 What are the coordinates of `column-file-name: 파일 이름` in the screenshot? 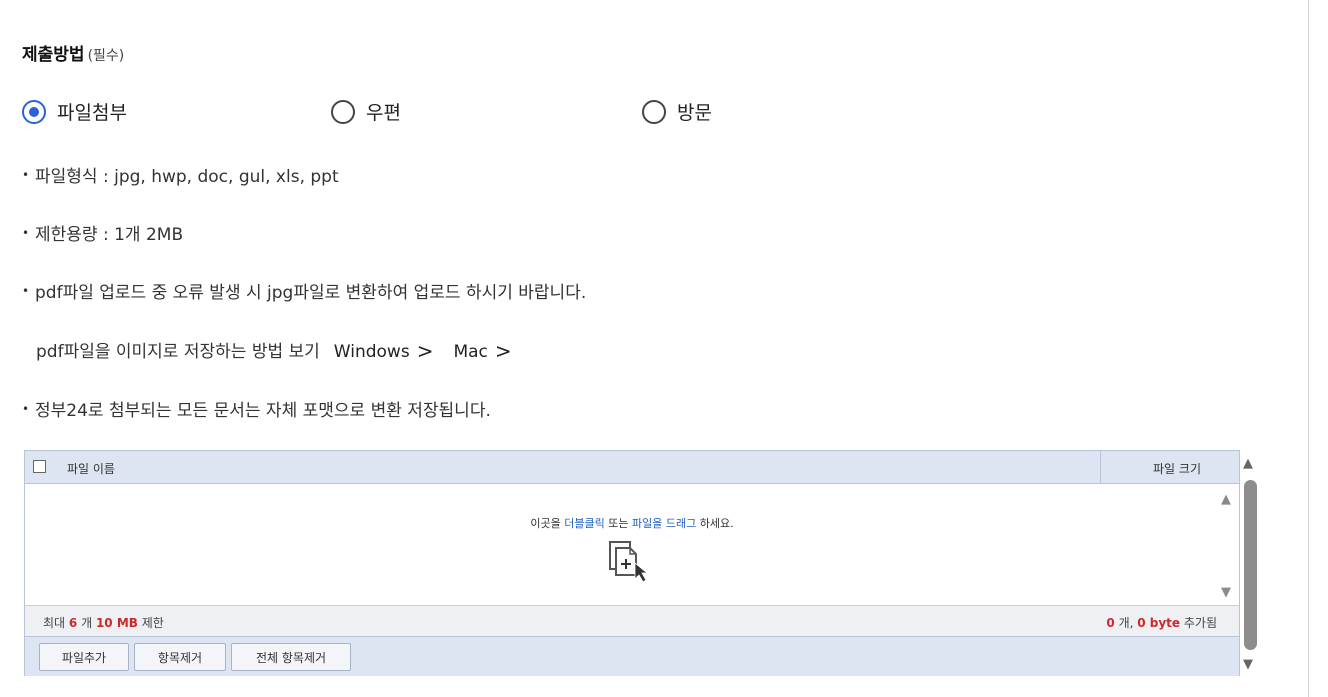 It's located at (91, 468).